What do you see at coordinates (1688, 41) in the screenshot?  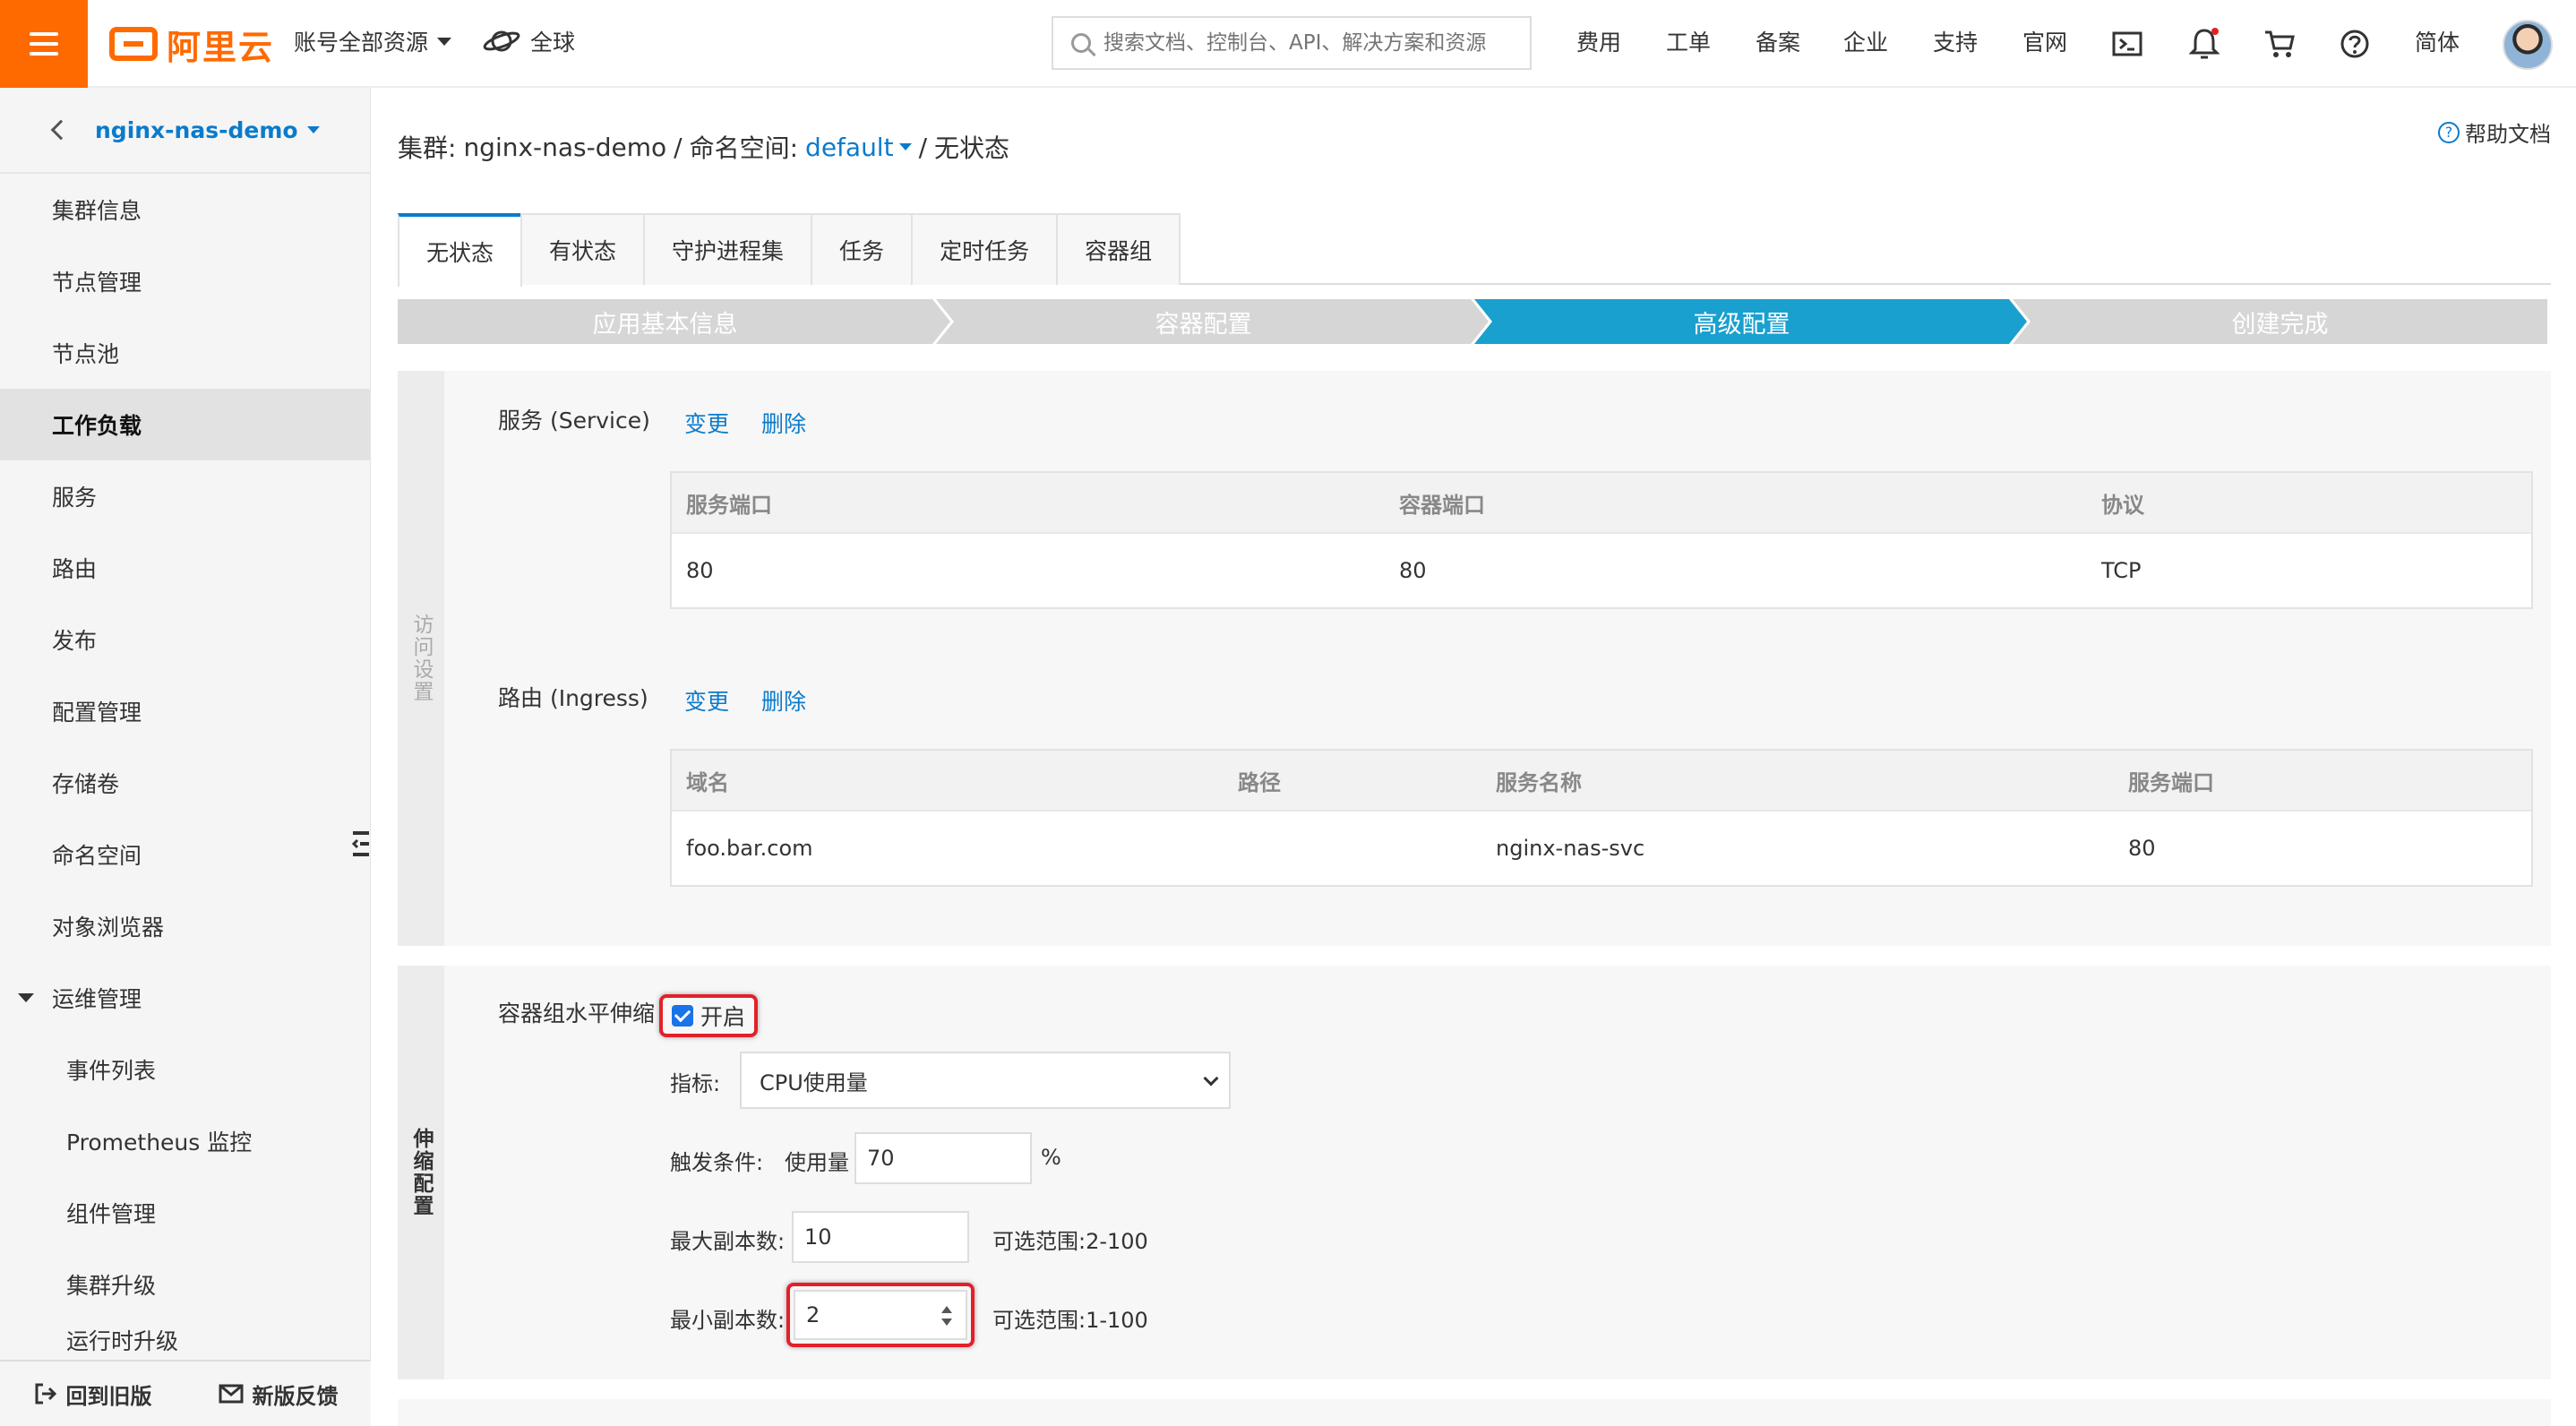 I see `nav-tickets: 工单` at bounding box center [1688, 41].